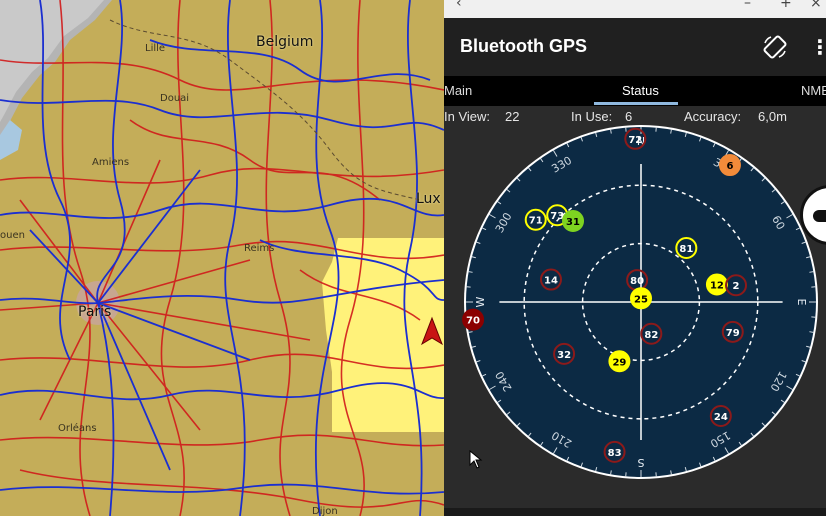 The height and width of the screenshot is (516, 826). Describe the element at coordinates (637, 281) in the screenshot. I see `satellite-label: 80` at that location.